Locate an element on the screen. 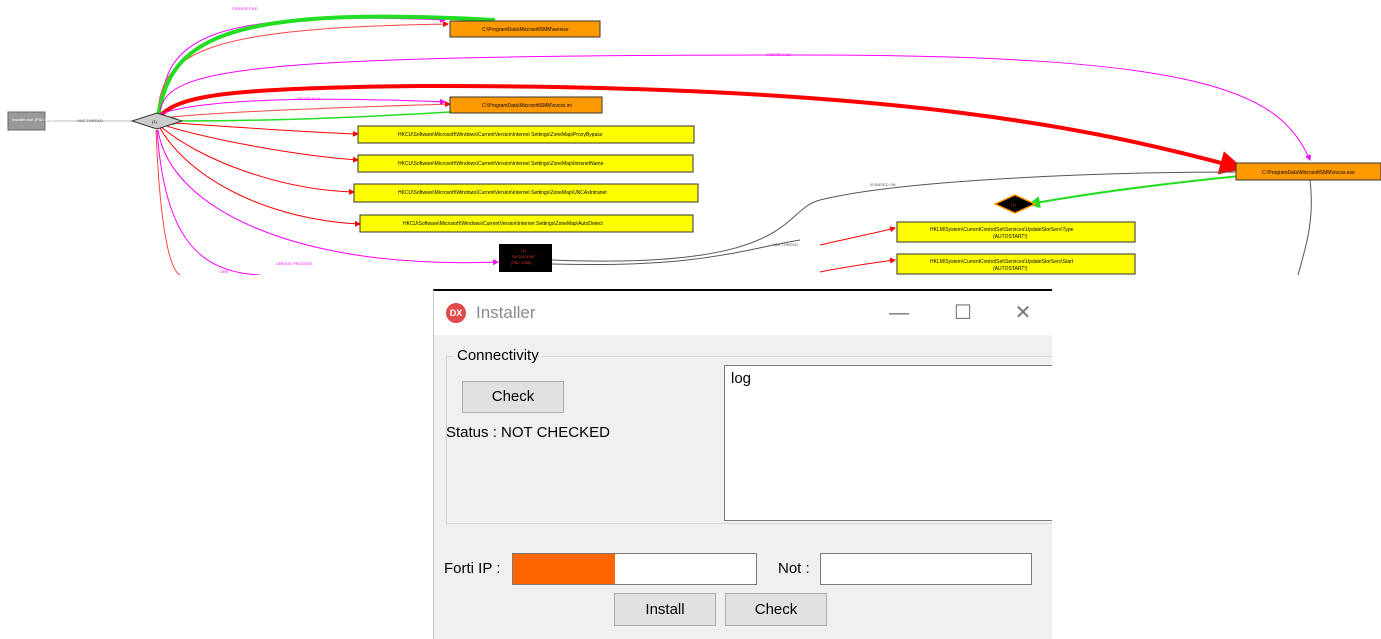 The width and height of the screenshot is (1381, 639). connectivity-group-label: Connectivity is located at coordinates (498, 355).